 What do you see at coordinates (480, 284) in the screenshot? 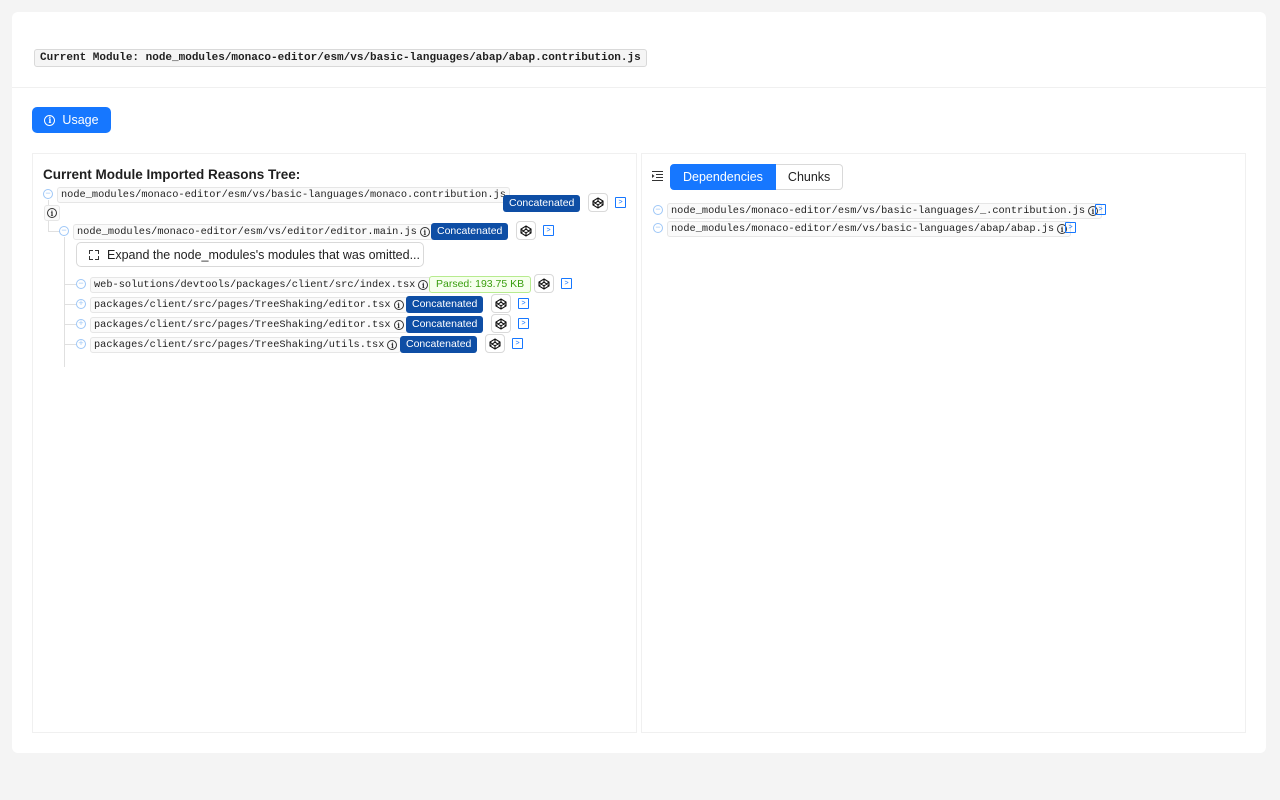
I see `parsed-size-tag: Parsed: 193.75 KB` at bounding box center [480, 284].